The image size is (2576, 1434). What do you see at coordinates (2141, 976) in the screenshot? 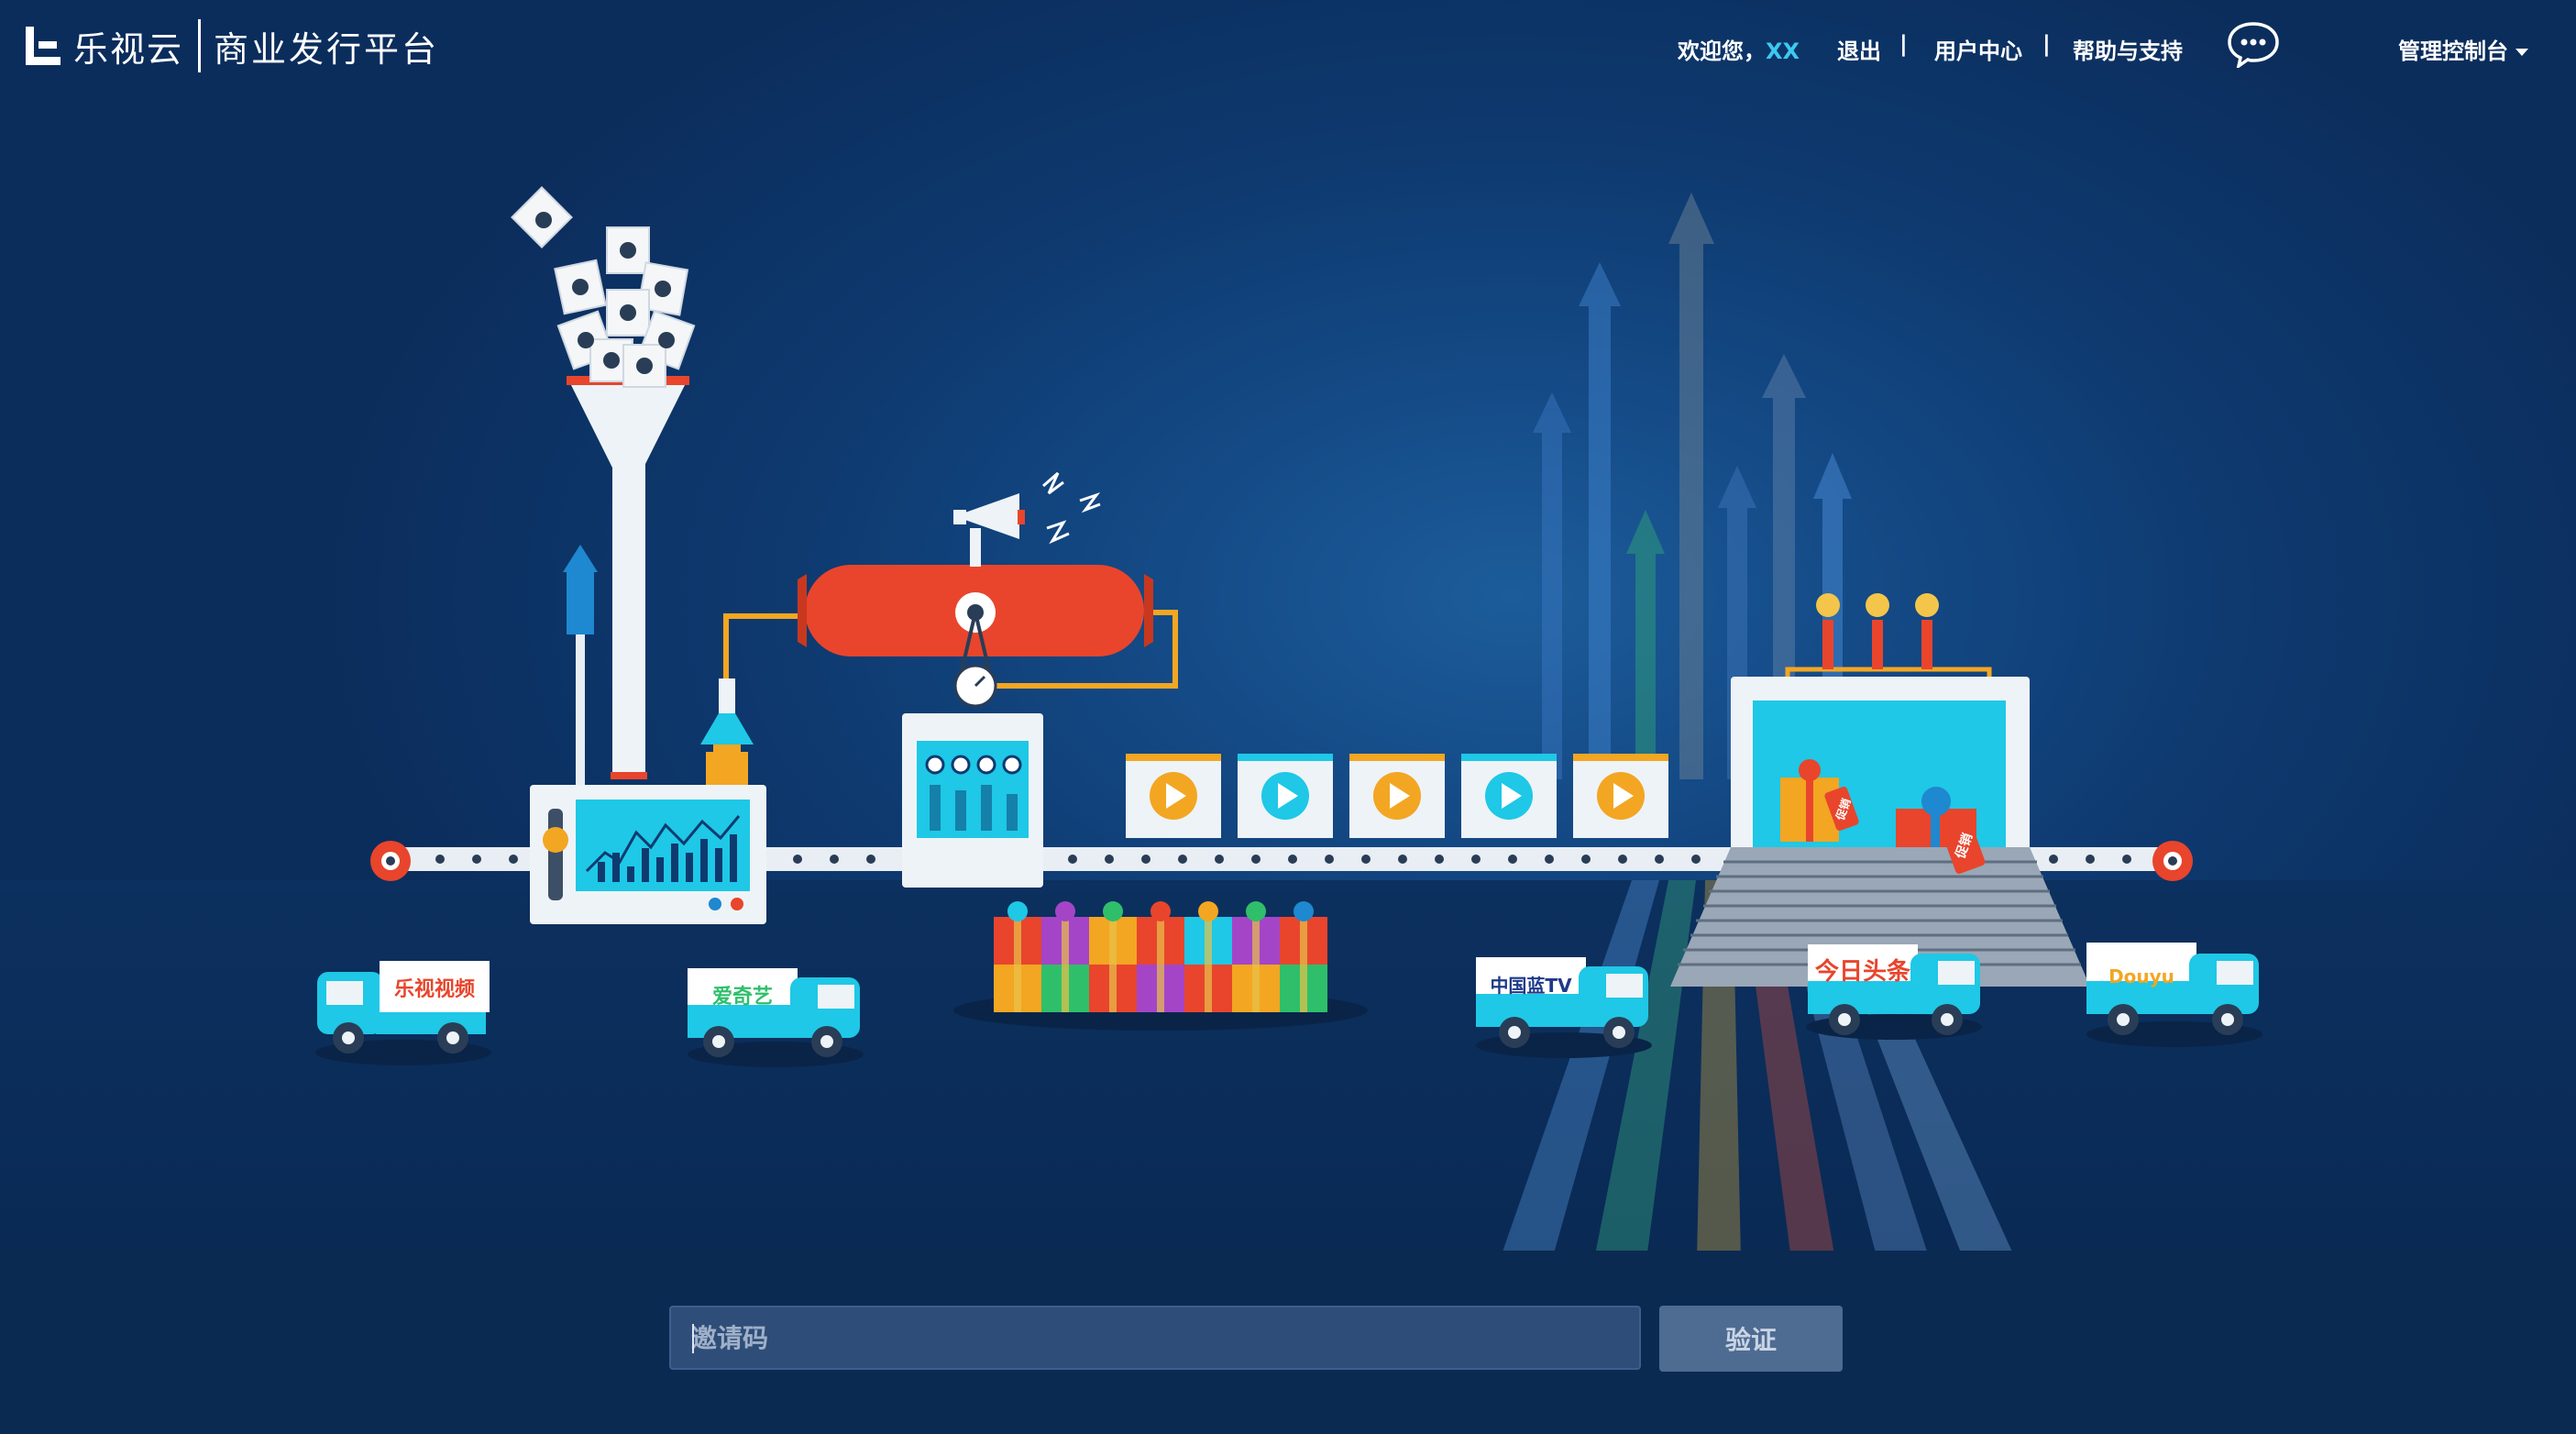
I see `truck-label: Douyu` at bounding box center [2141, 976].